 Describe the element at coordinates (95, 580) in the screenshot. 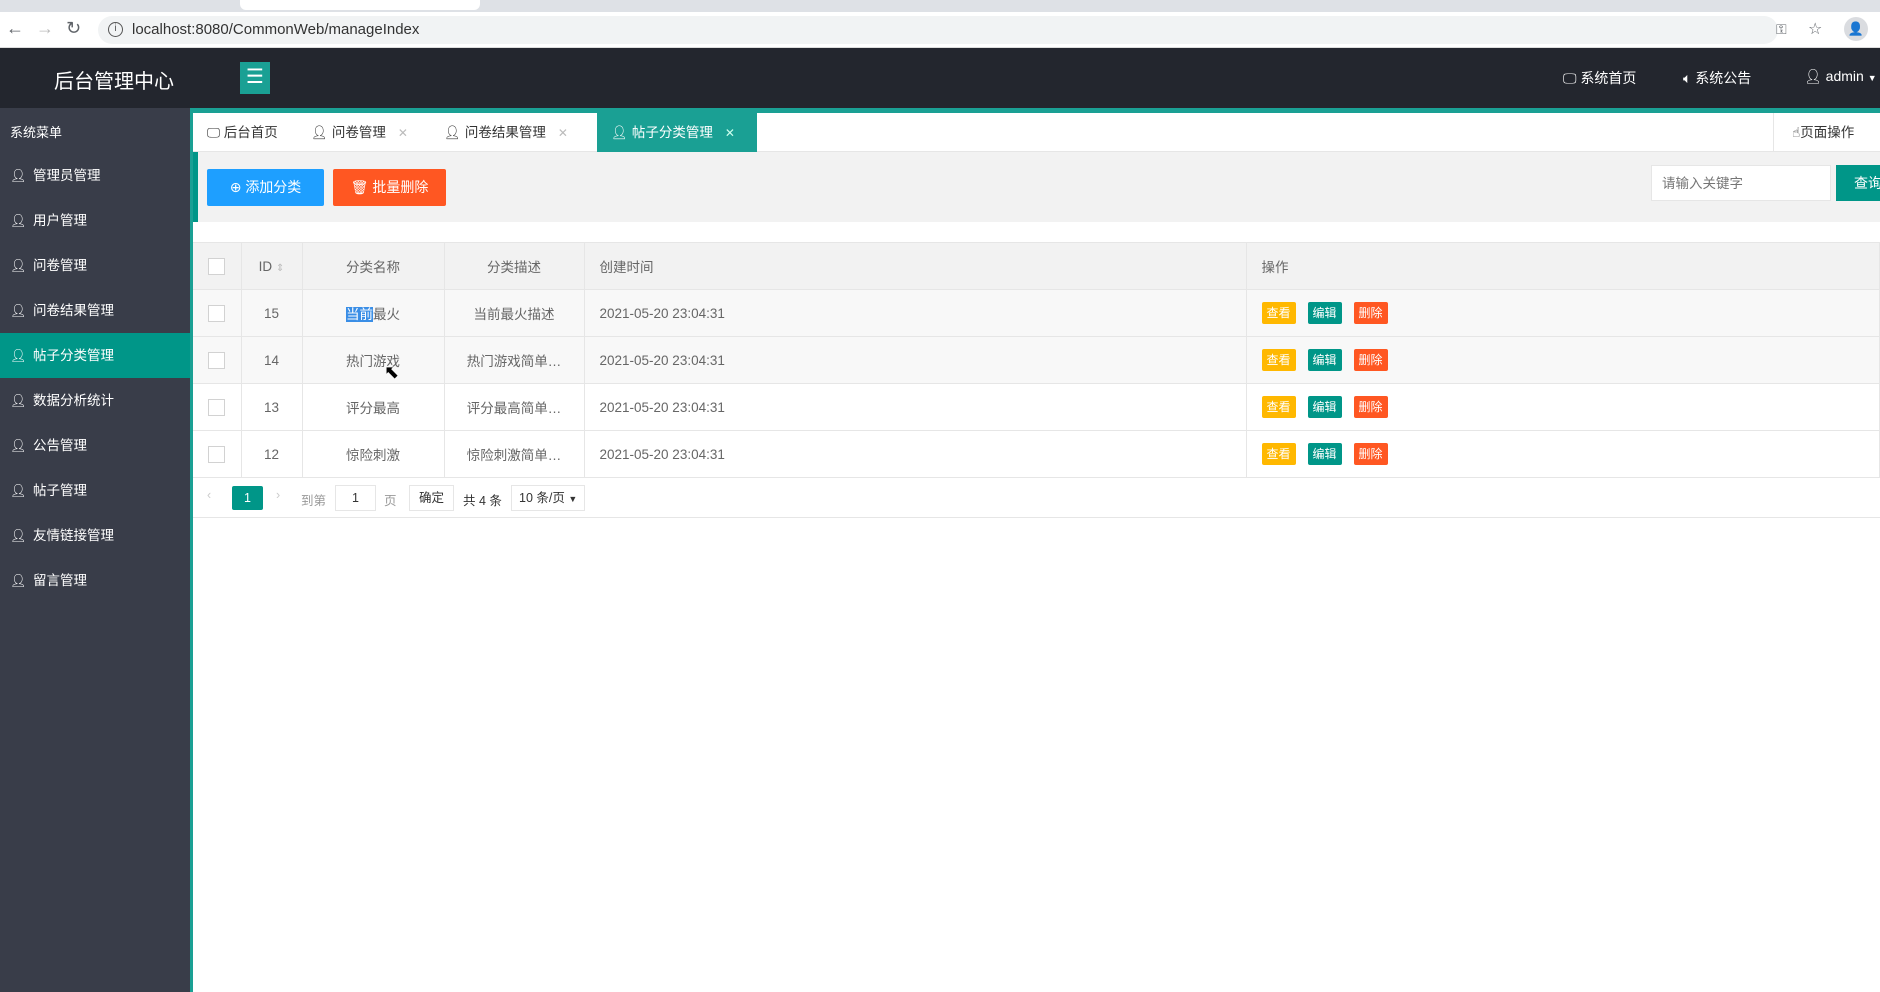

I see `sidebar-item: 👤︎ 留言管理` at that location.